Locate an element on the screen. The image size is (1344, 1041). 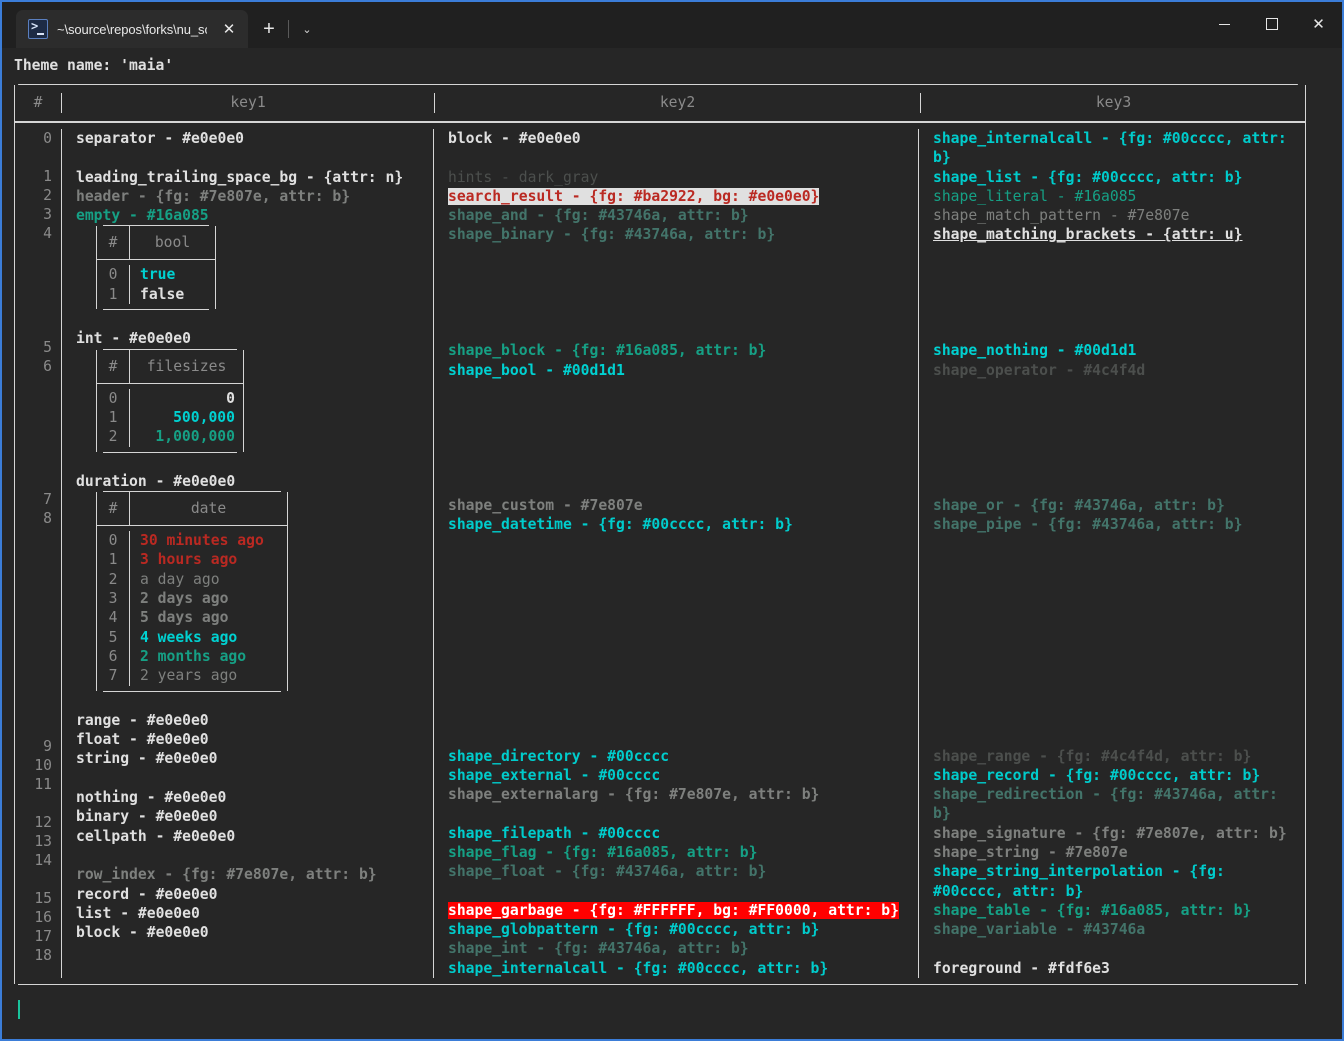
theme-entry-text: shape_flag - {fg: #16a085, attr: b} is located at coordinates (603, 852).